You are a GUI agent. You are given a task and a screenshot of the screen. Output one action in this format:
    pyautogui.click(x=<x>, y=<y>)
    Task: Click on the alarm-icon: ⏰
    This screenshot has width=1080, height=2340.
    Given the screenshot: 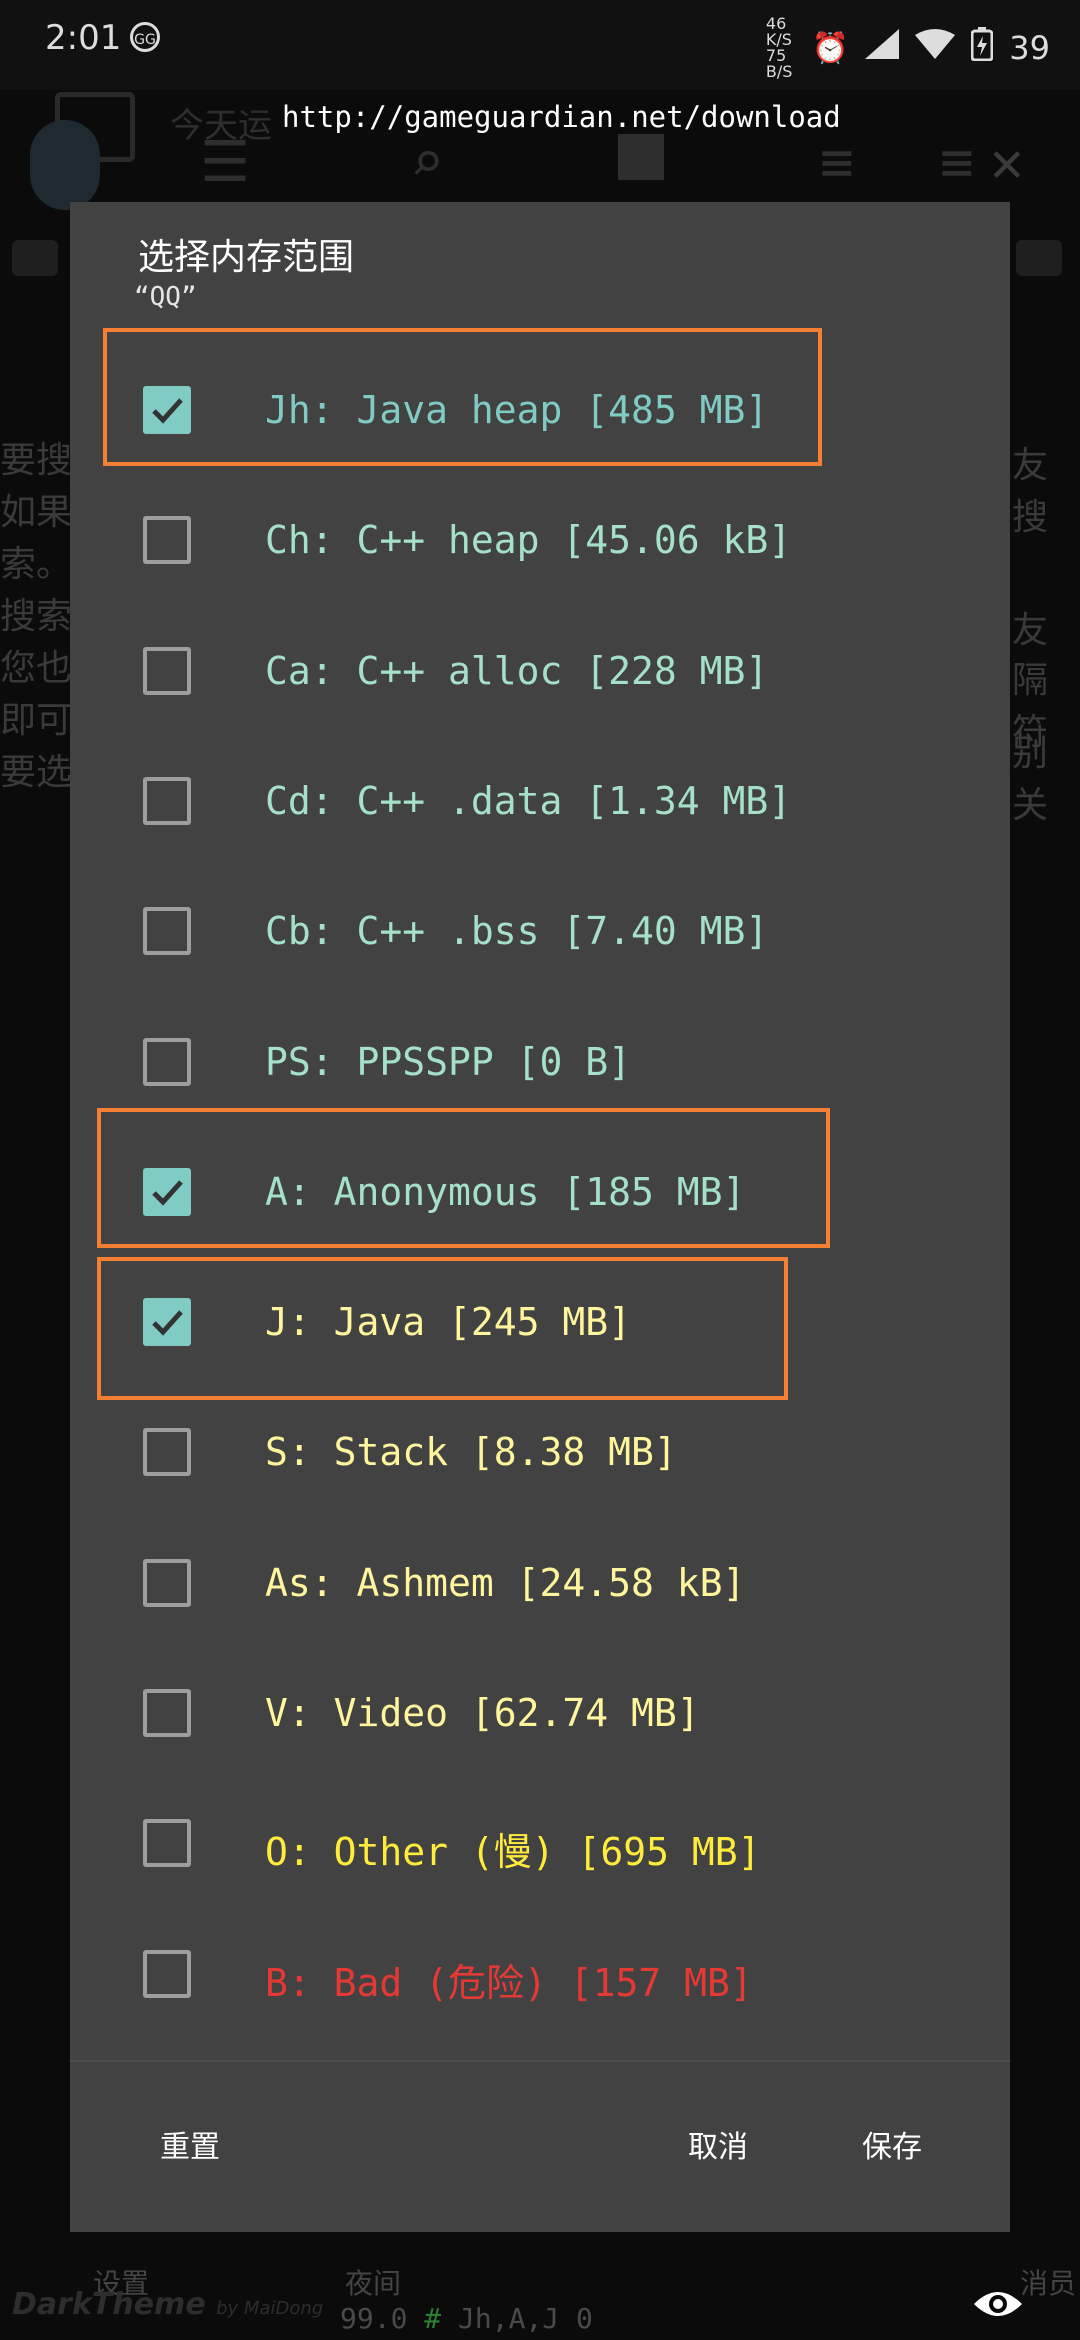 What is the action you would take?
    pyautogui.click(x=830, y=48)
    